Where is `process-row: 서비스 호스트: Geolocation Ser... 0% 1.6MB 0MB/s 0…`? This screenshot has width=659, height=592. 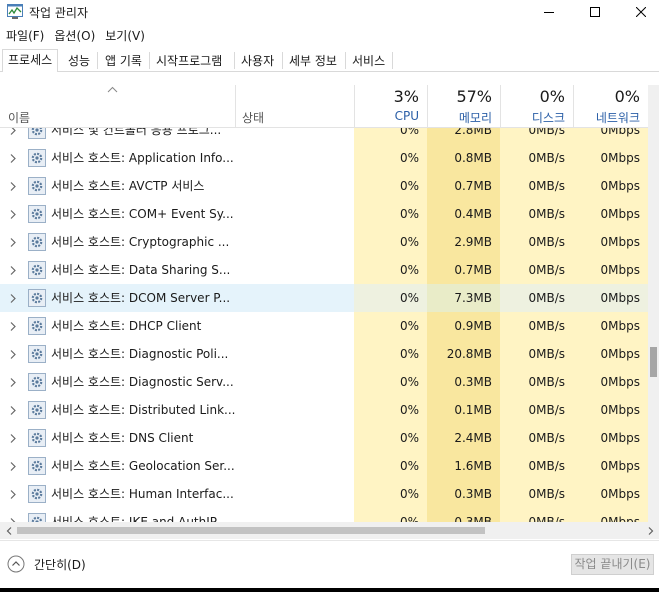
process-row: 서비스 호스트: Geolocation Ser... 0% 1.6MB 0MB/s 0… is located at coordinates (324, 466).